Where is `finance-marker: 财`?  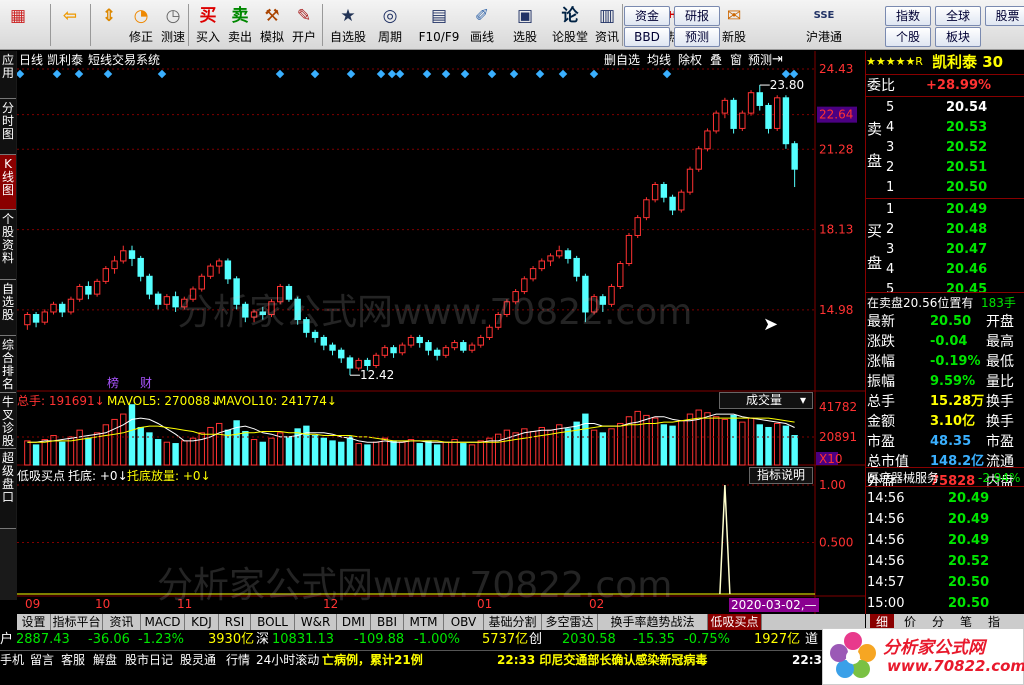 finance-marker: 财 is located at coordinates (146, 383).